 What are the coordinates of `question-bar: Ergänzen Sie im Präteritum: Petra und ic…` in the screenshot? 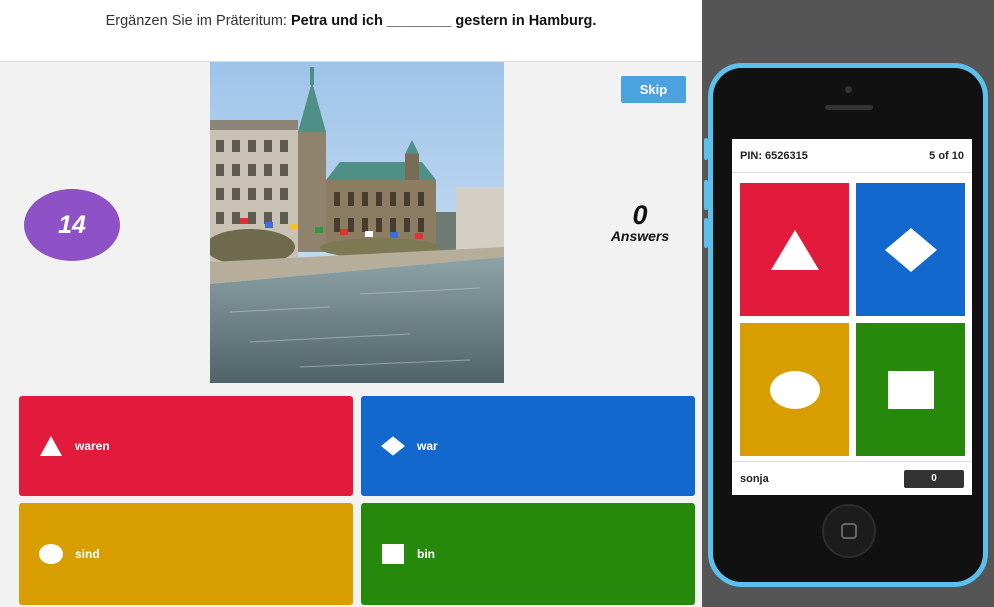 It's located at (351, 31).